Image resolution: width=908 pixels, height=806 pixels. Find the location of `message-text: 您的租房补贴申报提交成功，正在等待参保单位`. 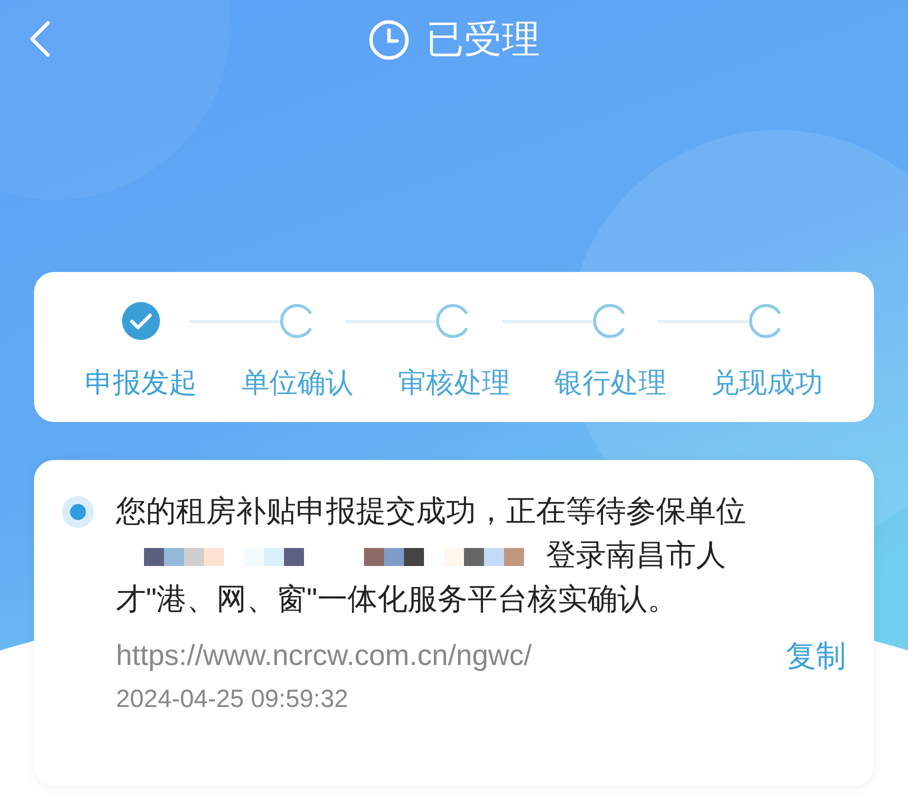

message-text: 您的租房补贴申报提交成功，正在等待参保单位 is located at coordinates (431, 511).